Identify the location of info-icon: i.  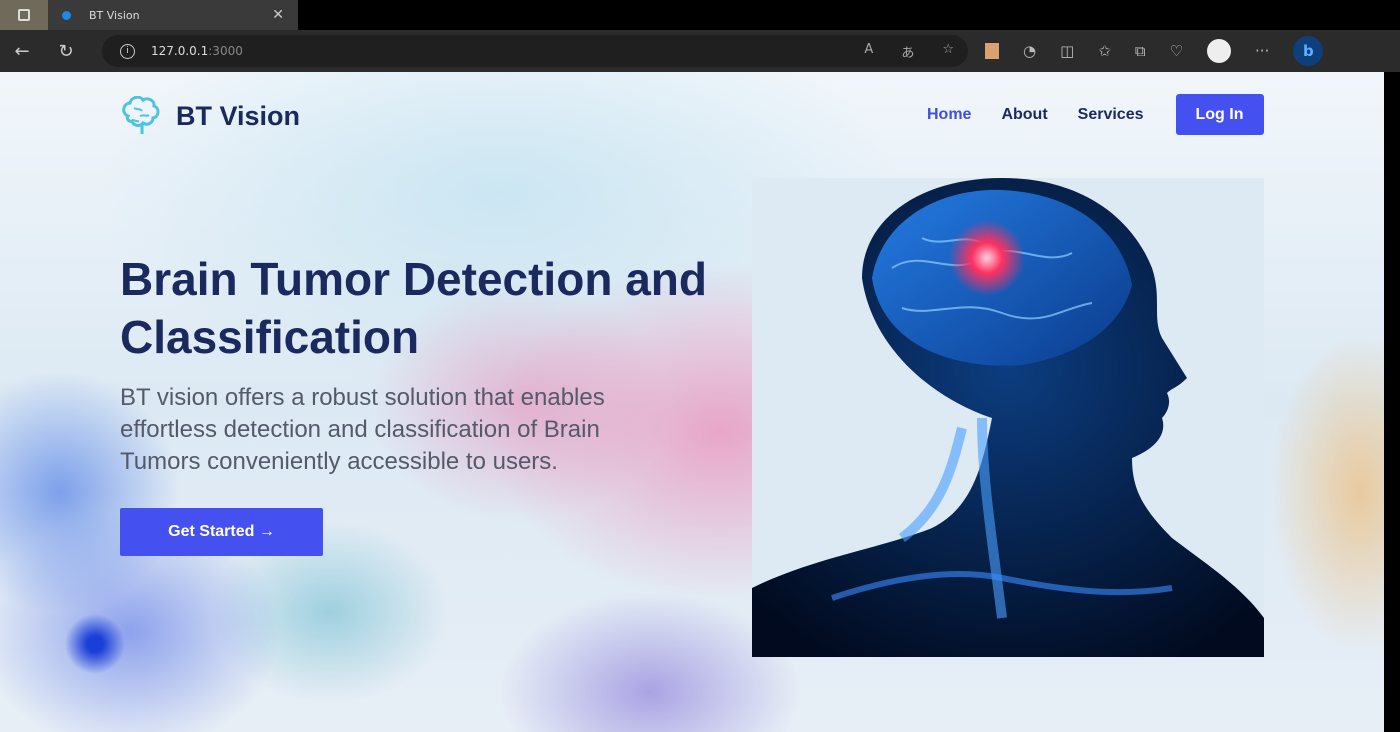
(127, 51).